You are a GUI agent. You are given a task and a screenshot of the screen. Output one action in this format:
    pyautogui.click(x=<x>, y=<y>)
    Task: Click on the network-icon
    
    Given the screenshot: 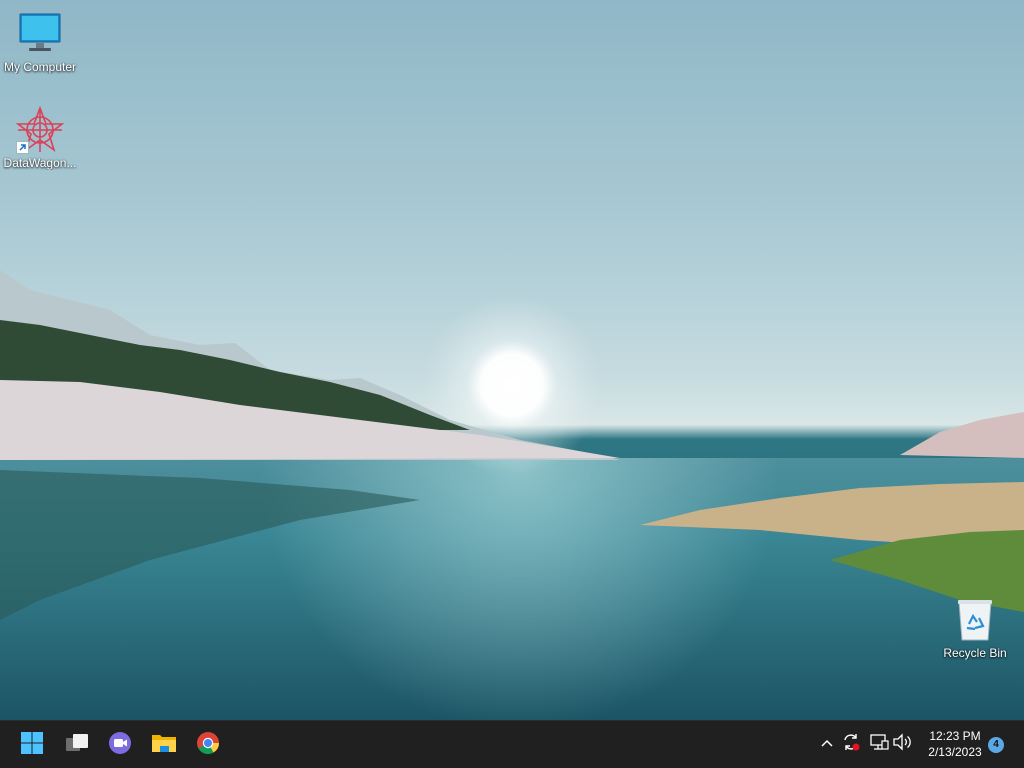 What is the action you would take?
    pyautogui.click(x=879, y=744)
    